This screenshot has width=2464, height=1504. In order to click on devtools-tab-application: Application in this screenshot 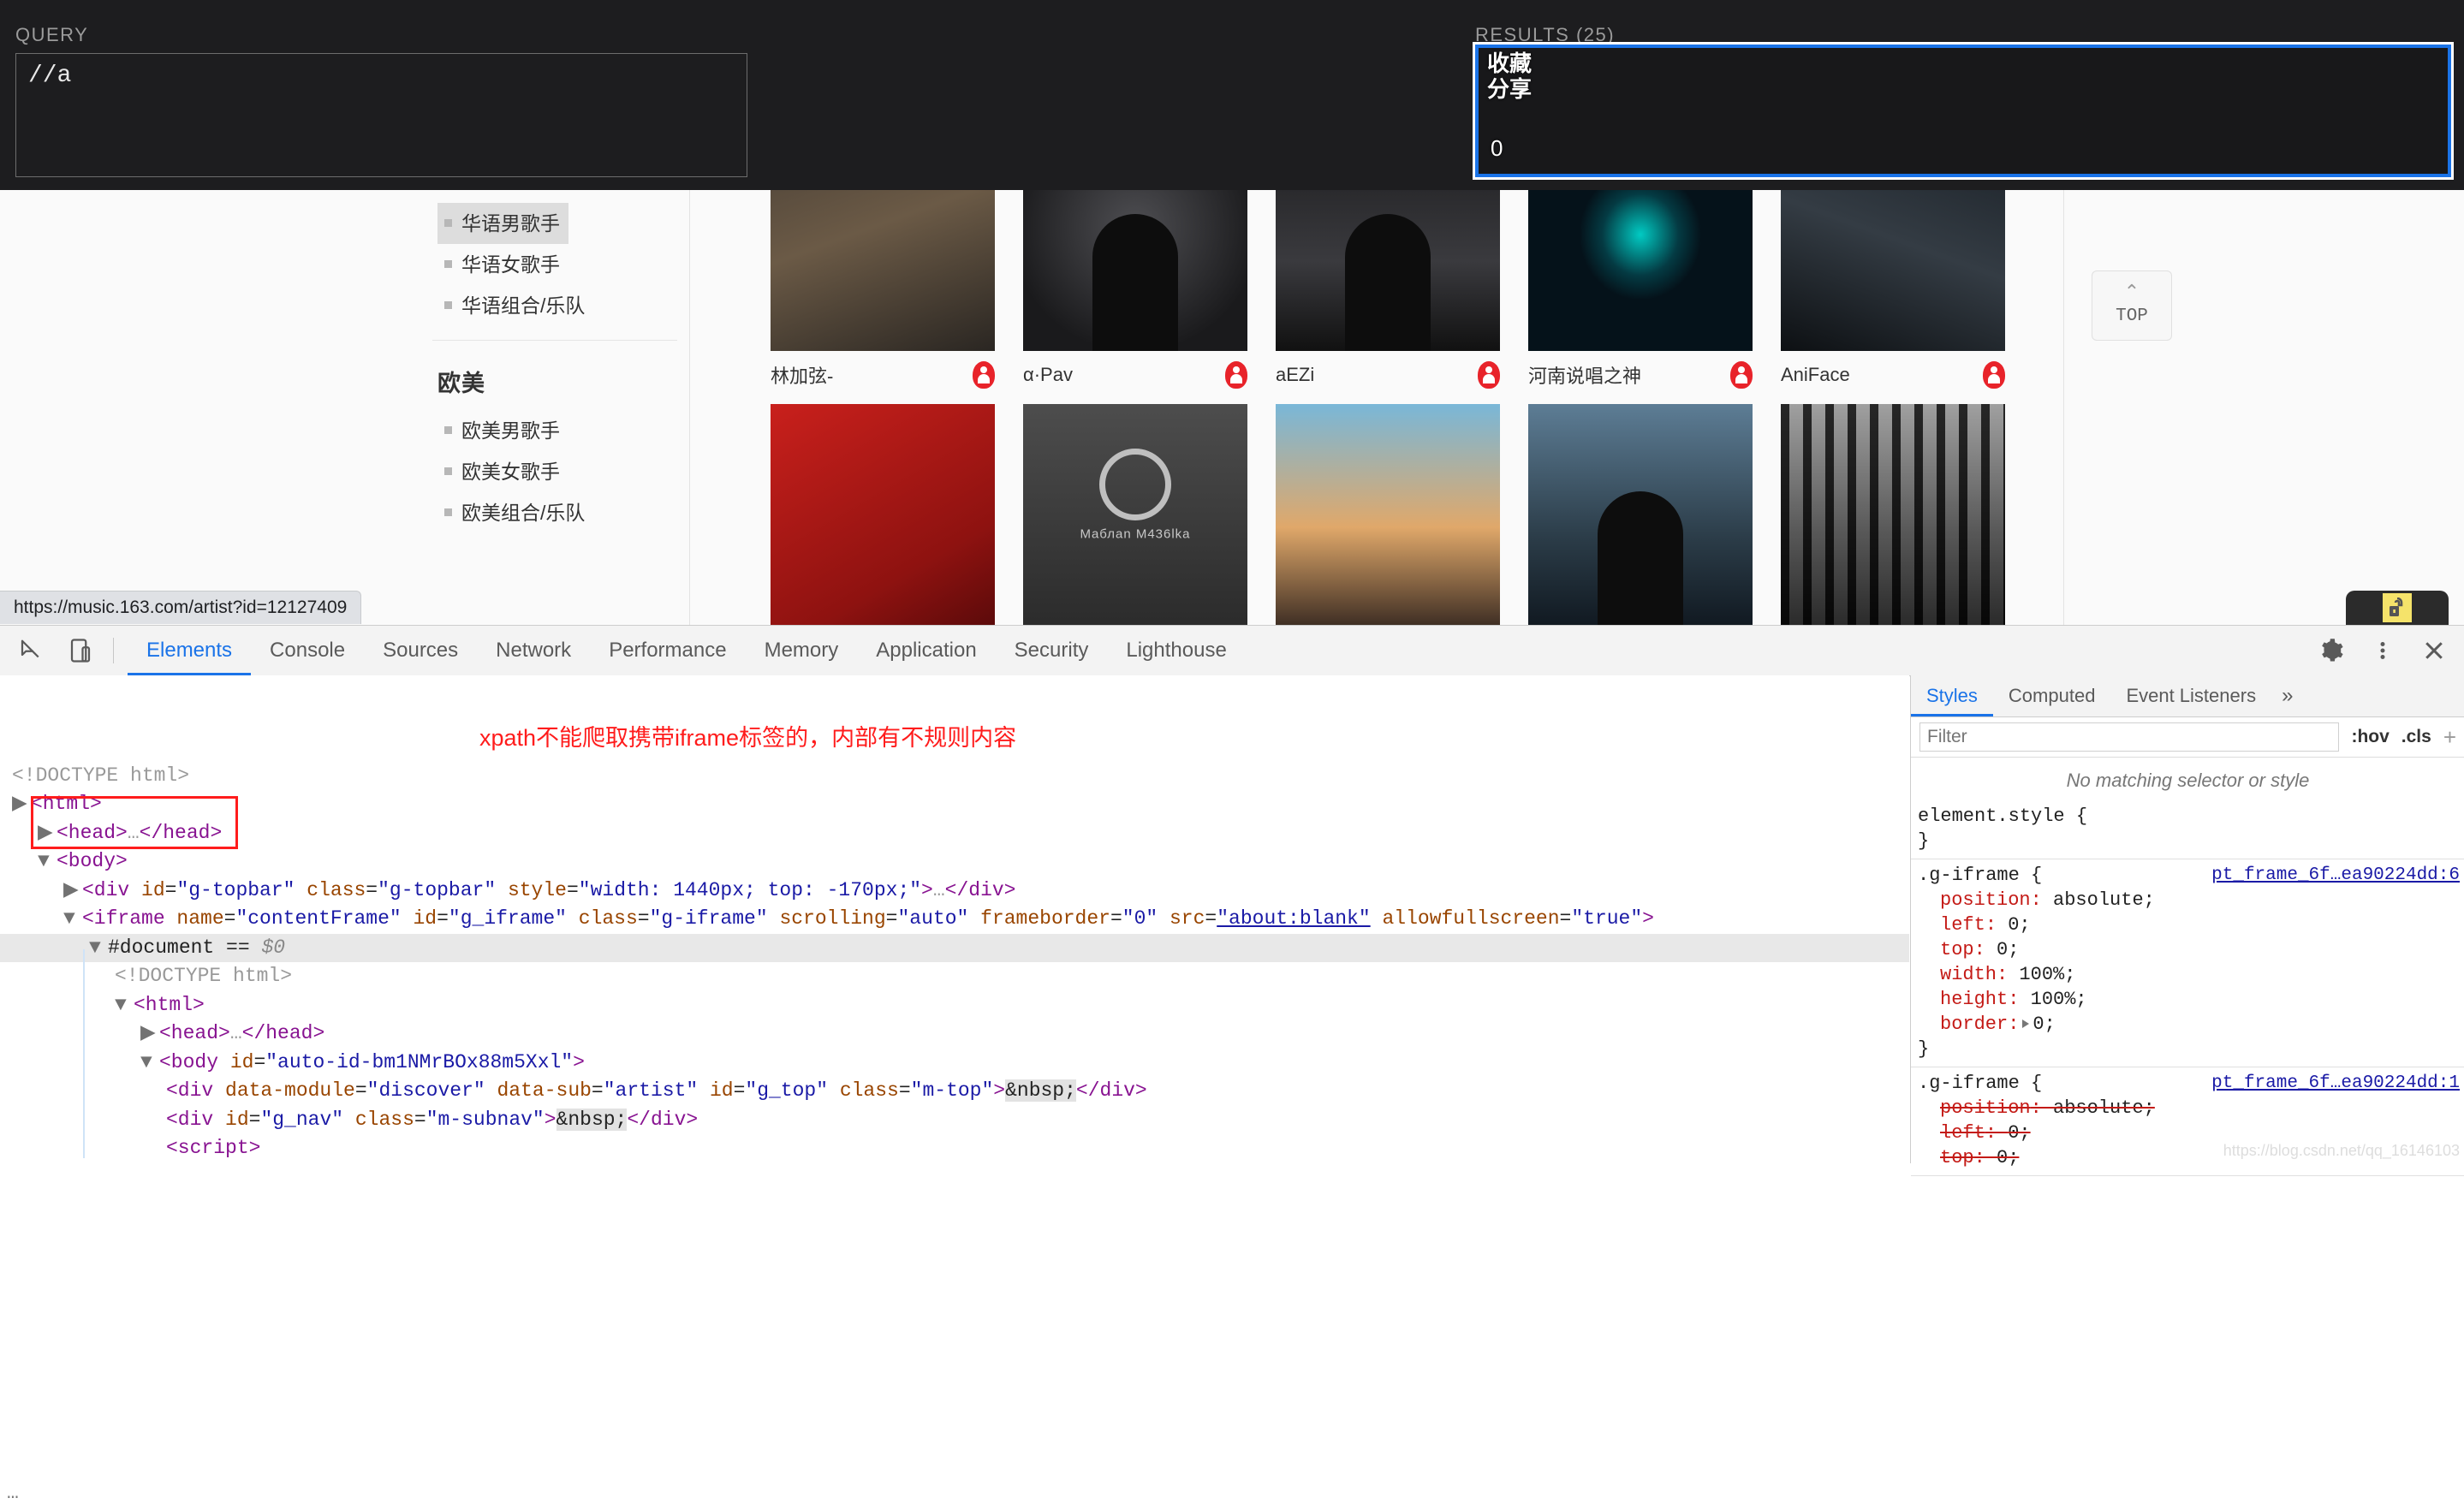, I will do `click(926, 650)`.